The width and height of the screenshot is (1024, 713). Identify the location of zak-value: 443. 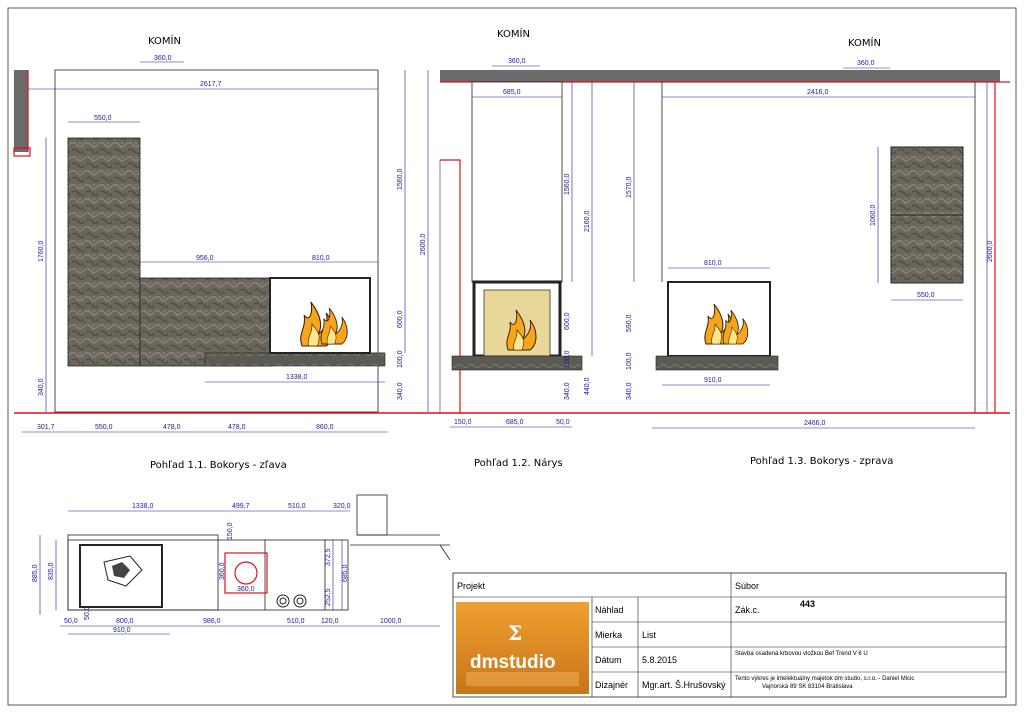
(807, 604).